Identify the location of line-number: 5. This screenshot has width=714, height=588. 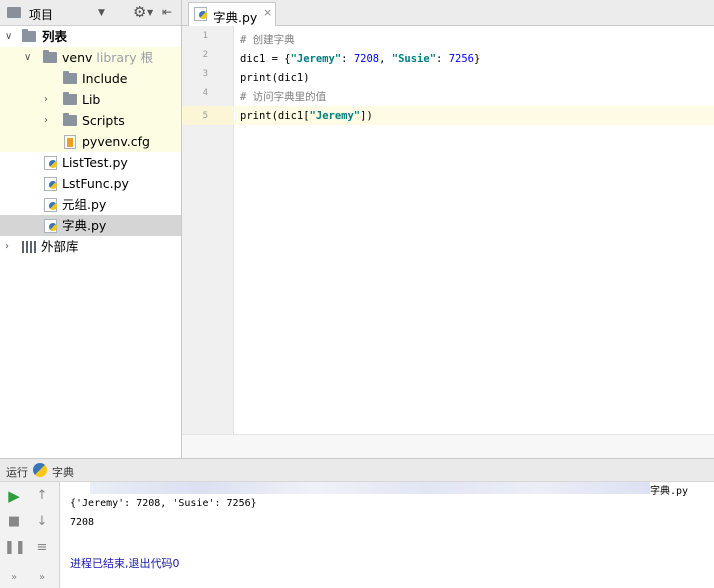
(205, 116).